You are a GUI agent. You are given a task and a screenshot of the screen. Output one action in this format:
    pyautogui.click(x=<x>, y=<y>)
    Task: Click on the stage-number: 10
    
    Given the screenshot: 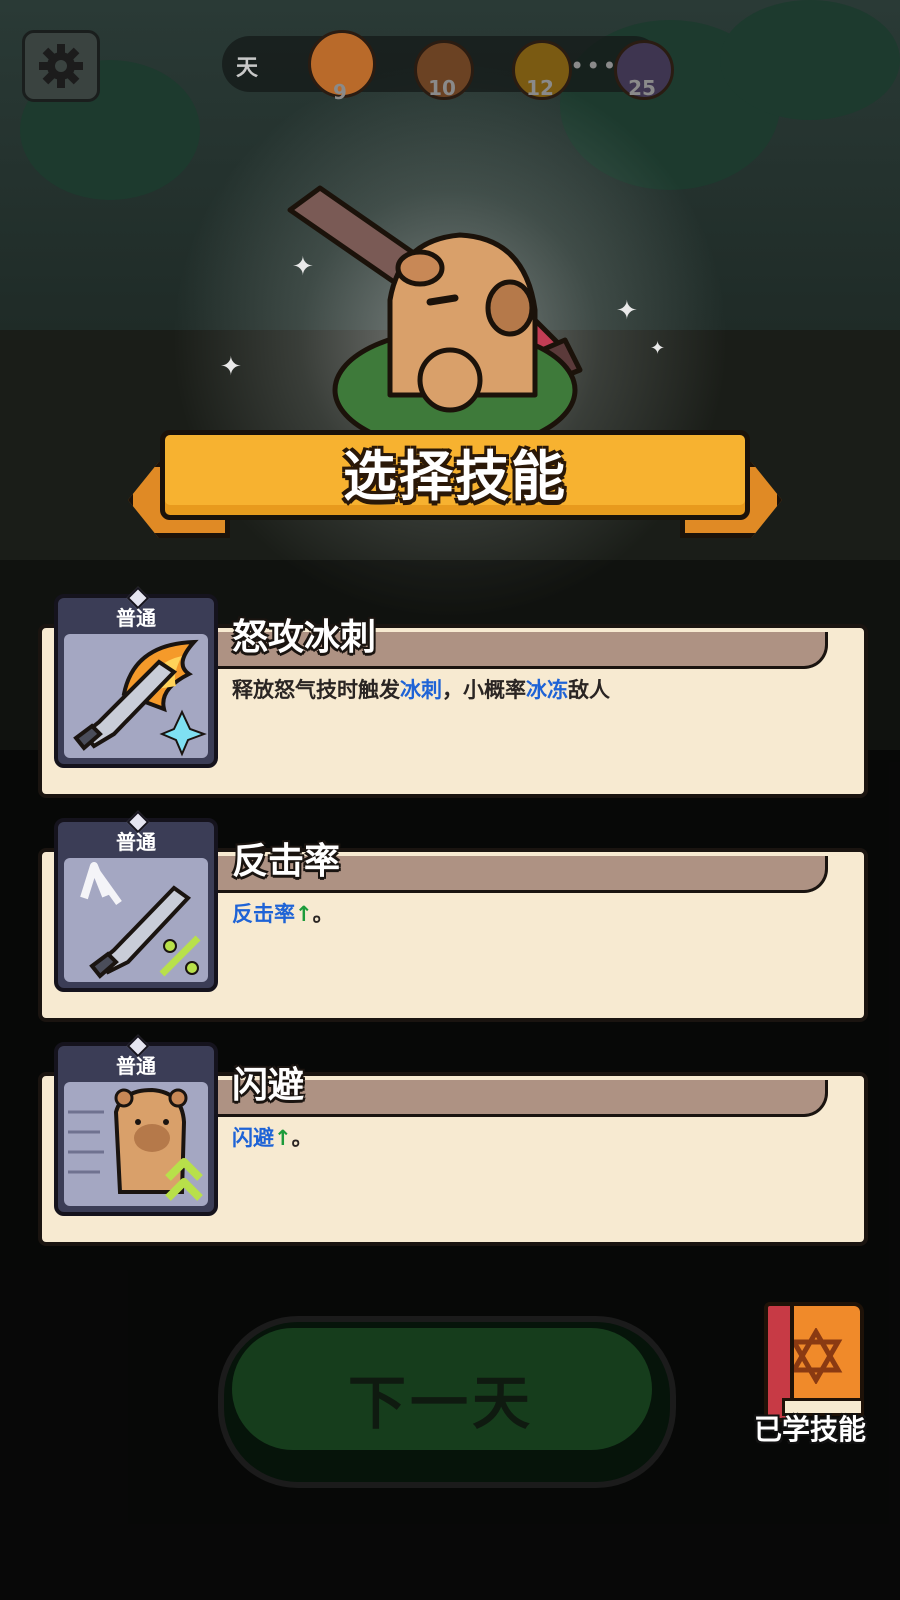 What is the action you would take?
    pyautogui.click(x=442, y=88)
    